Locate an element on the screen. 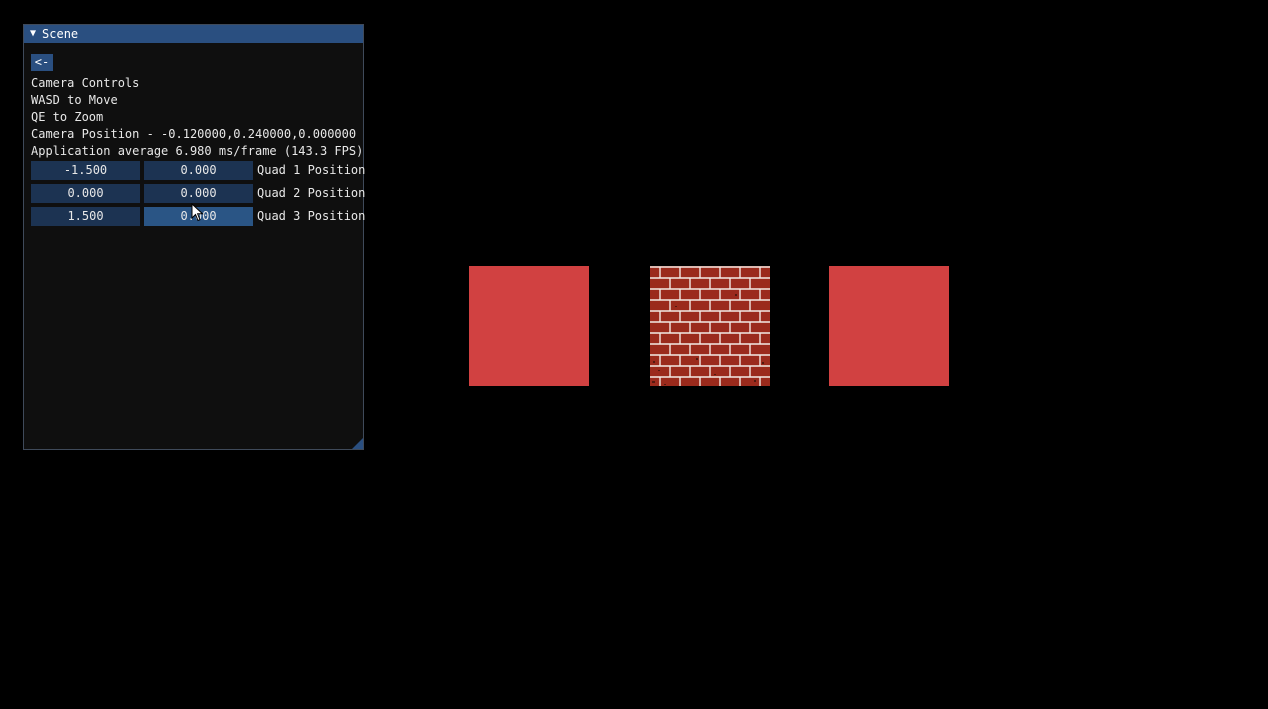 The height and width of the screenshot is (709, 1268). collapse-arrow-icon: ▼ is located at coordinates (33, 34).